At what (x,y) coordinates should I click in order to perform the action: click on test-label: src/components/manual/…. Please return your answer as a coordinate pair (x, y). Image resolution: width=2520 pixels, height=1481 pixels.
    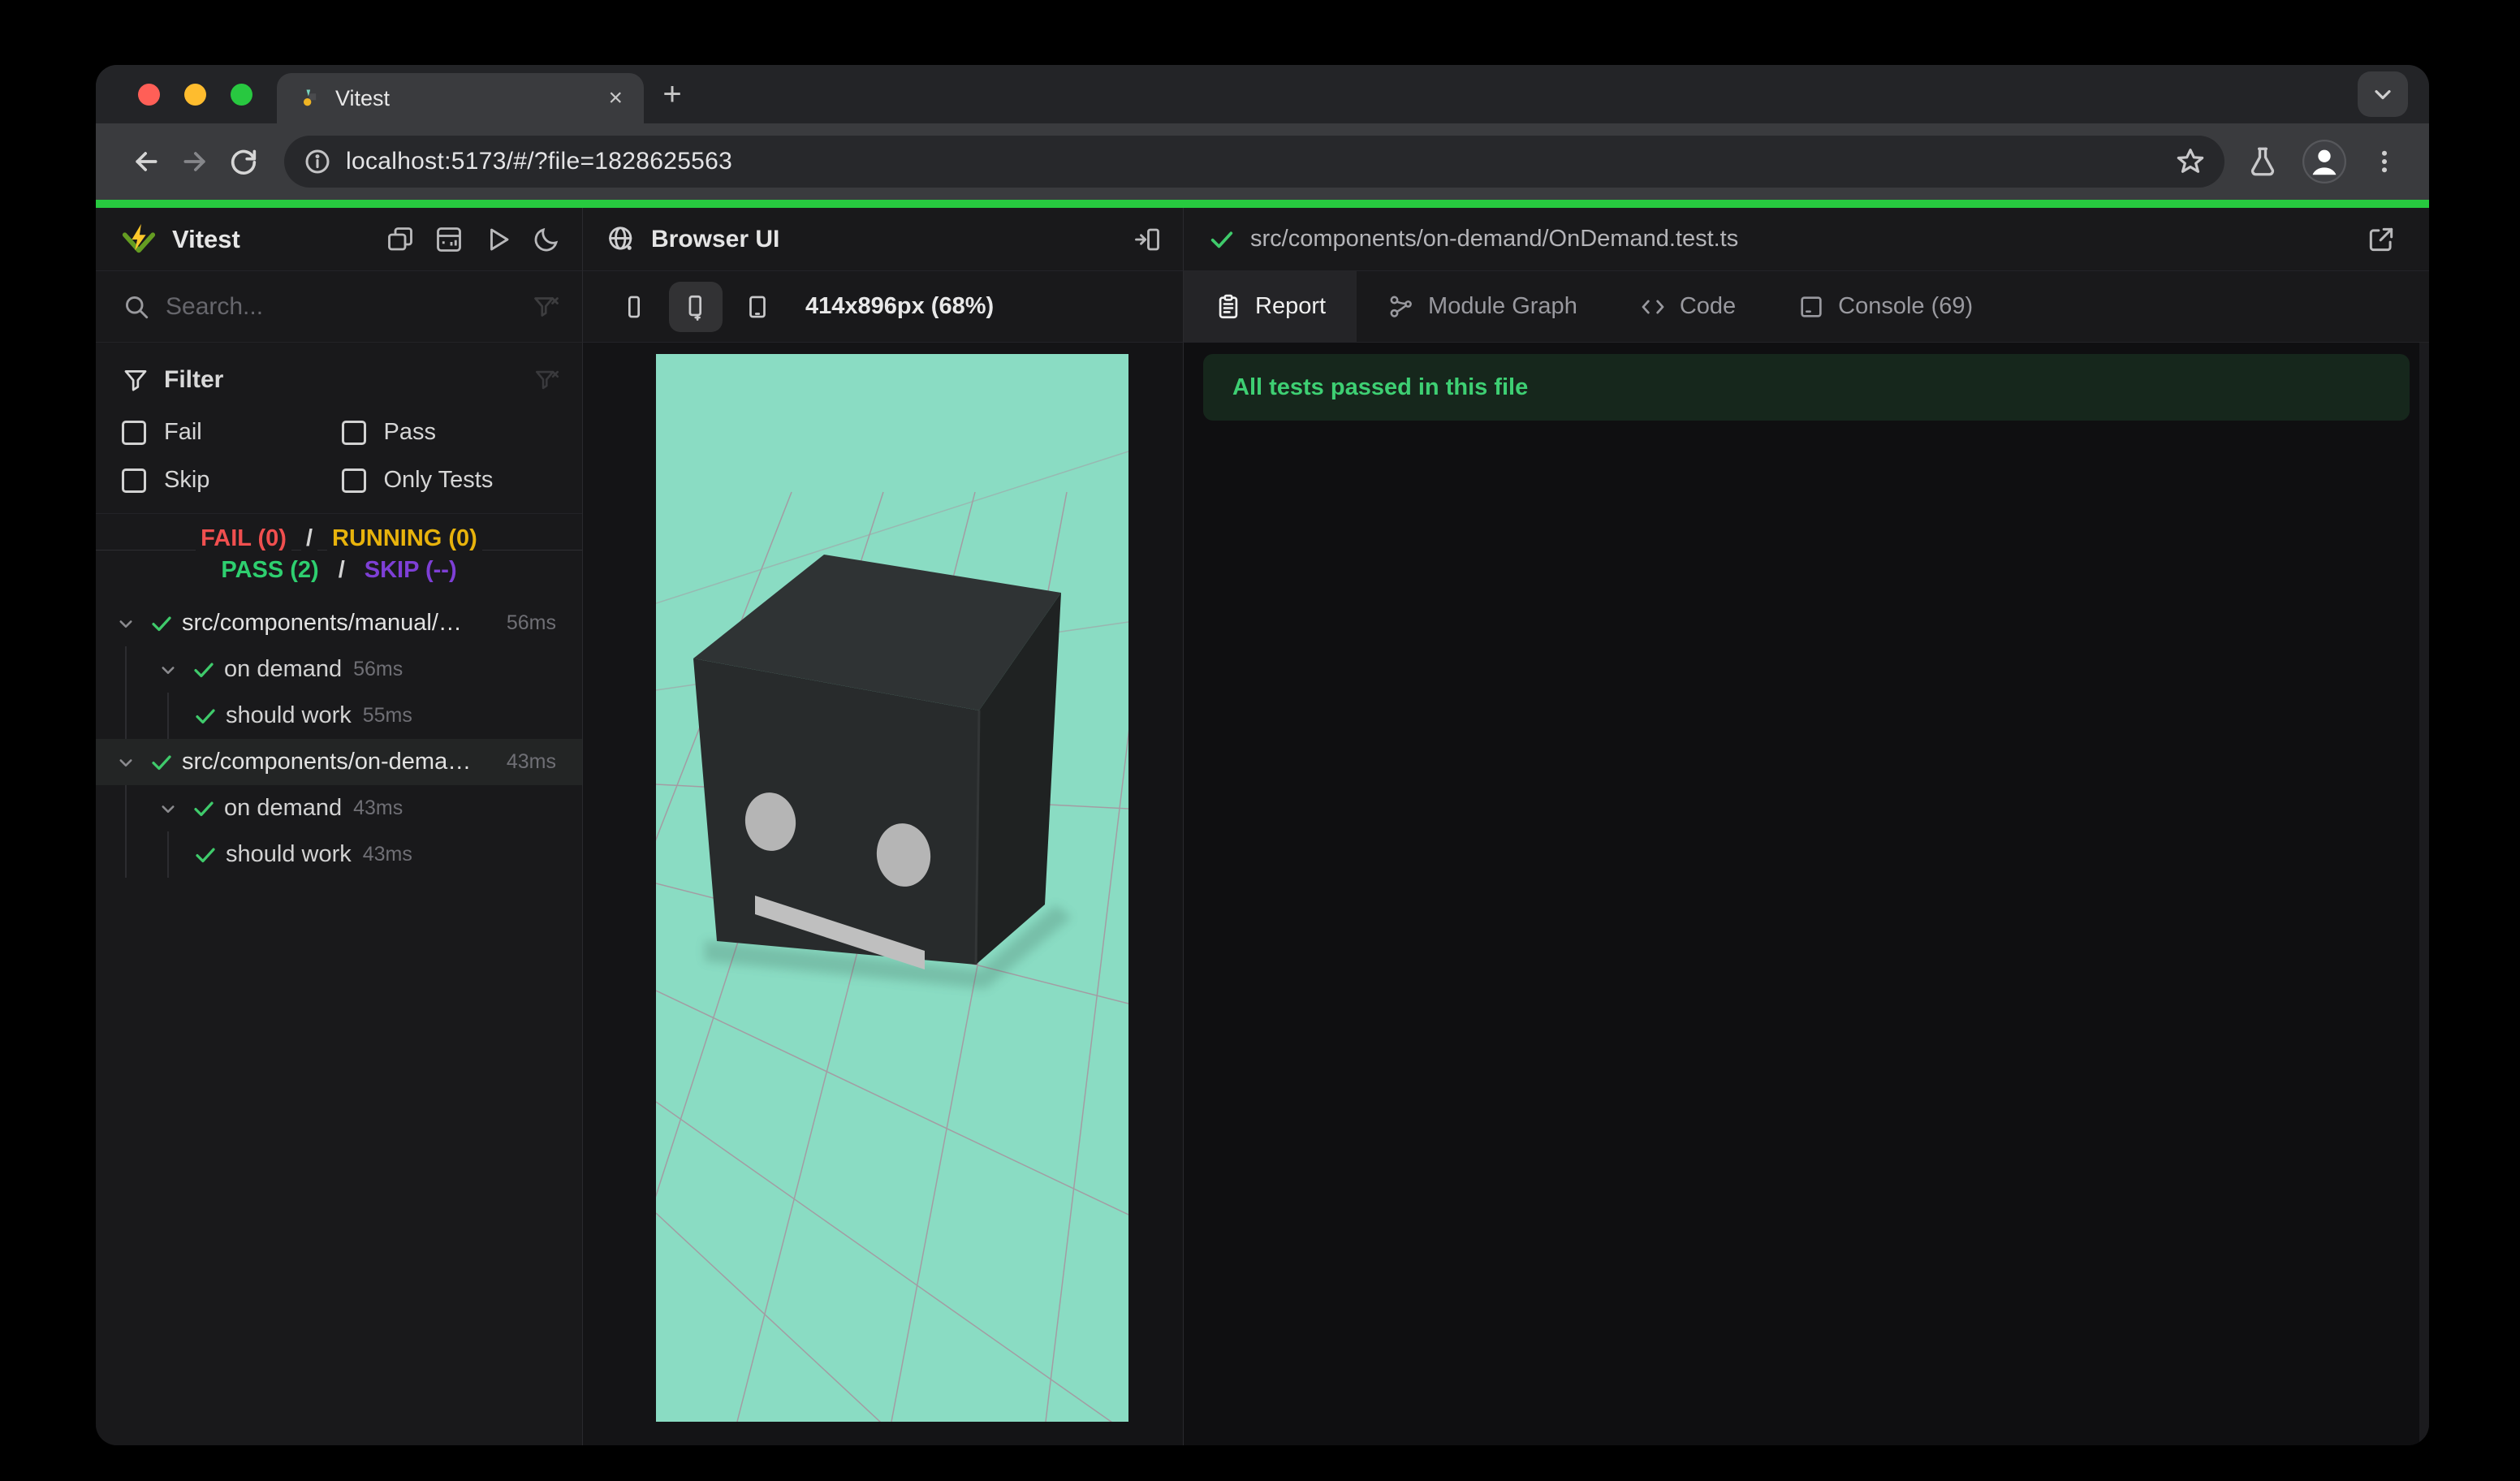
    Looking at the image, I should click on (322, 623).